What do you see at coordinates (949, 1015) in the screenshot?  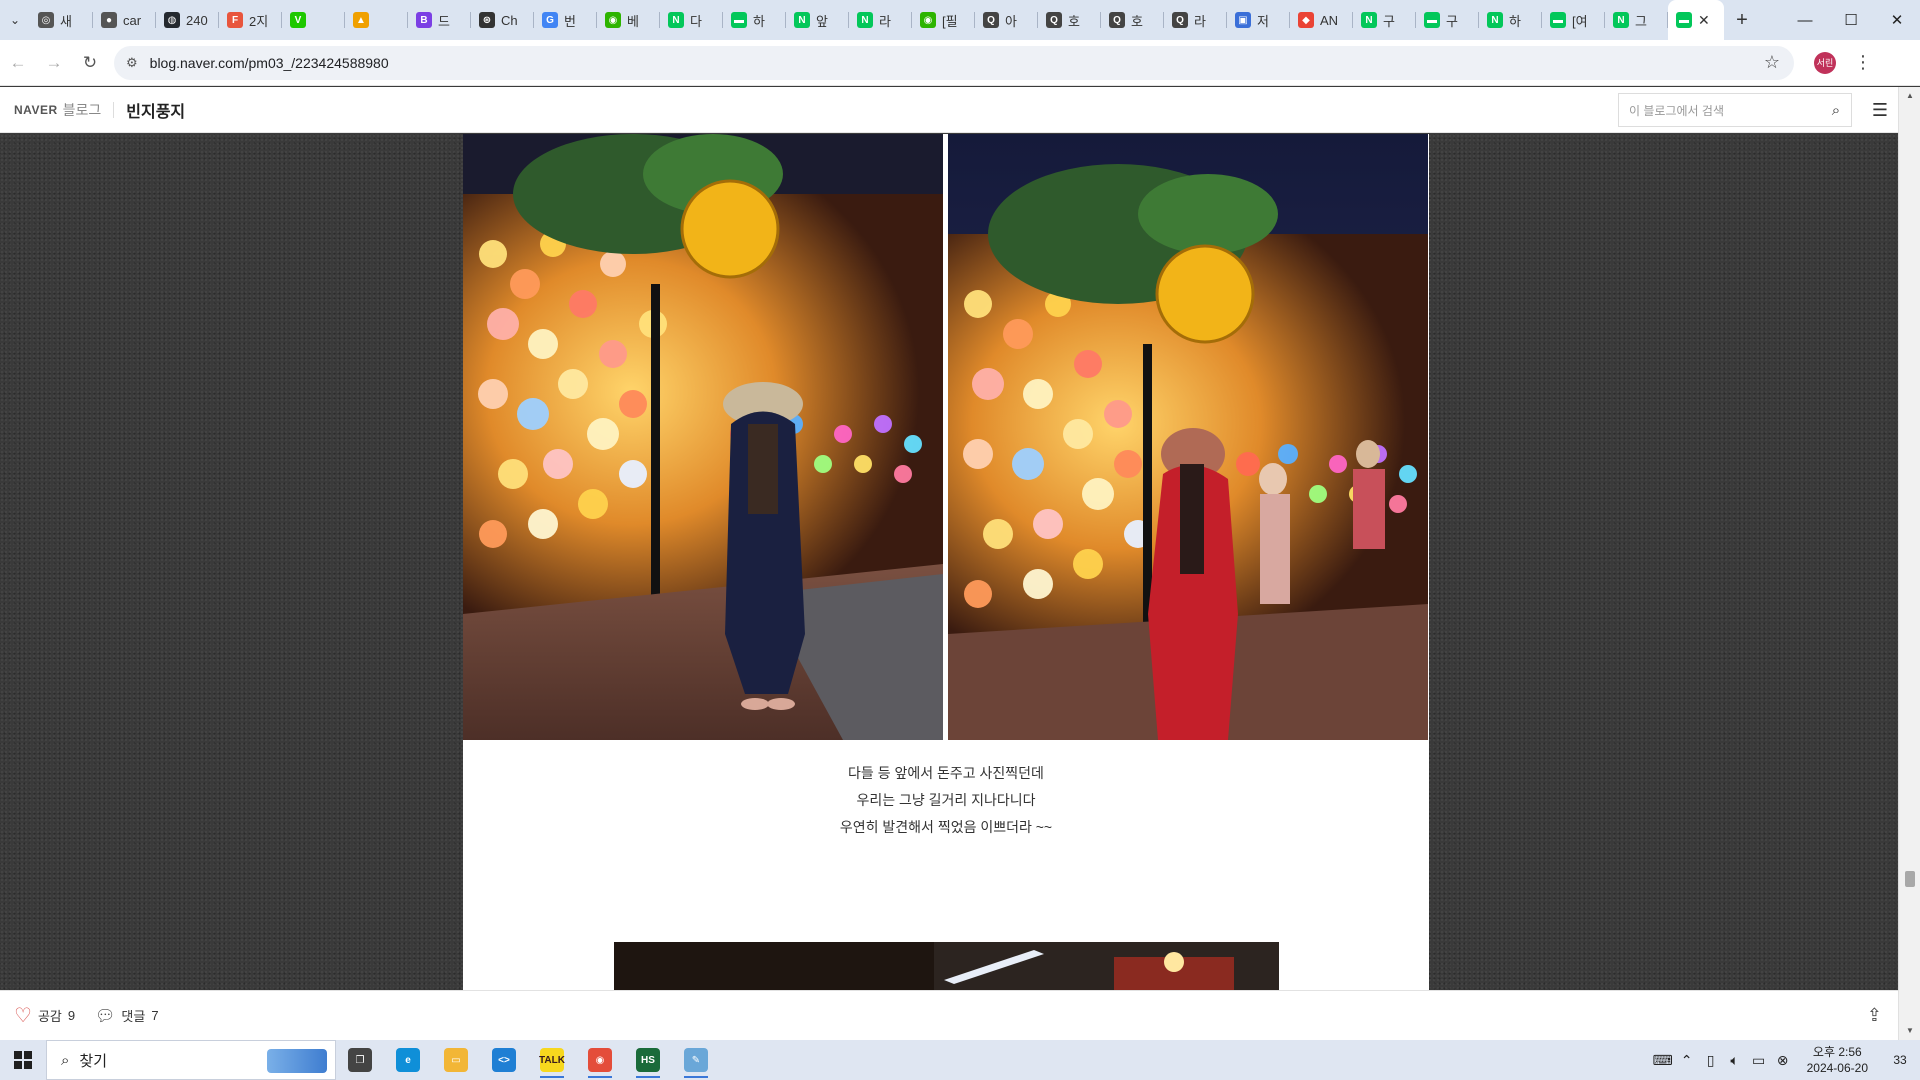 I see `post-action-bar: ♡ 공감 9 💬︎ 댓글 7 ⇪` at bounding box center [949, 1015].